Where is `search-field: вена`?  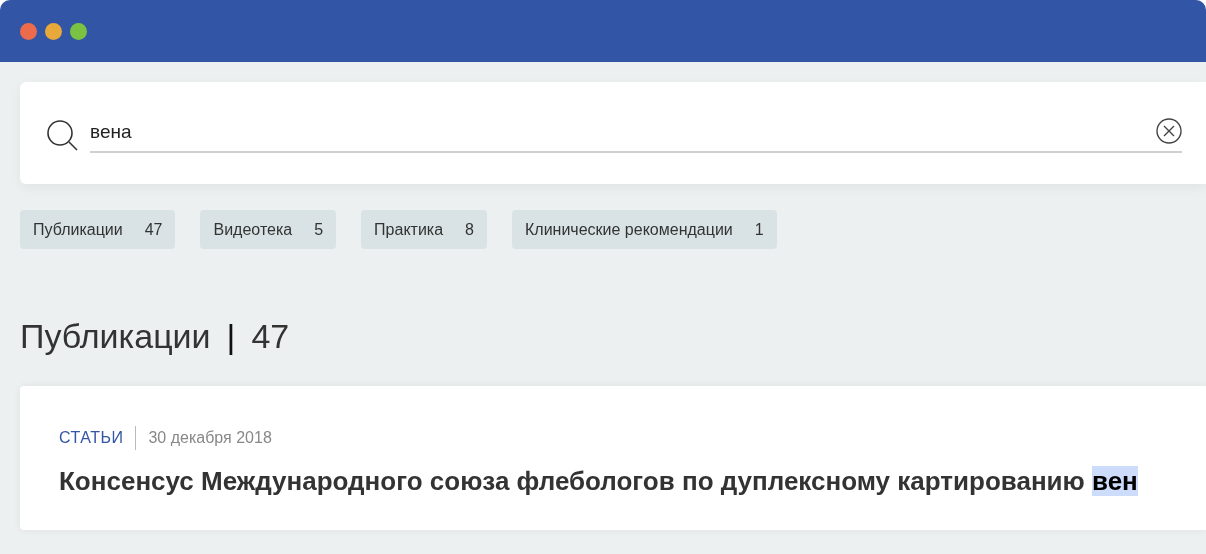
search-field: вена is located at coordinates (623, 132).